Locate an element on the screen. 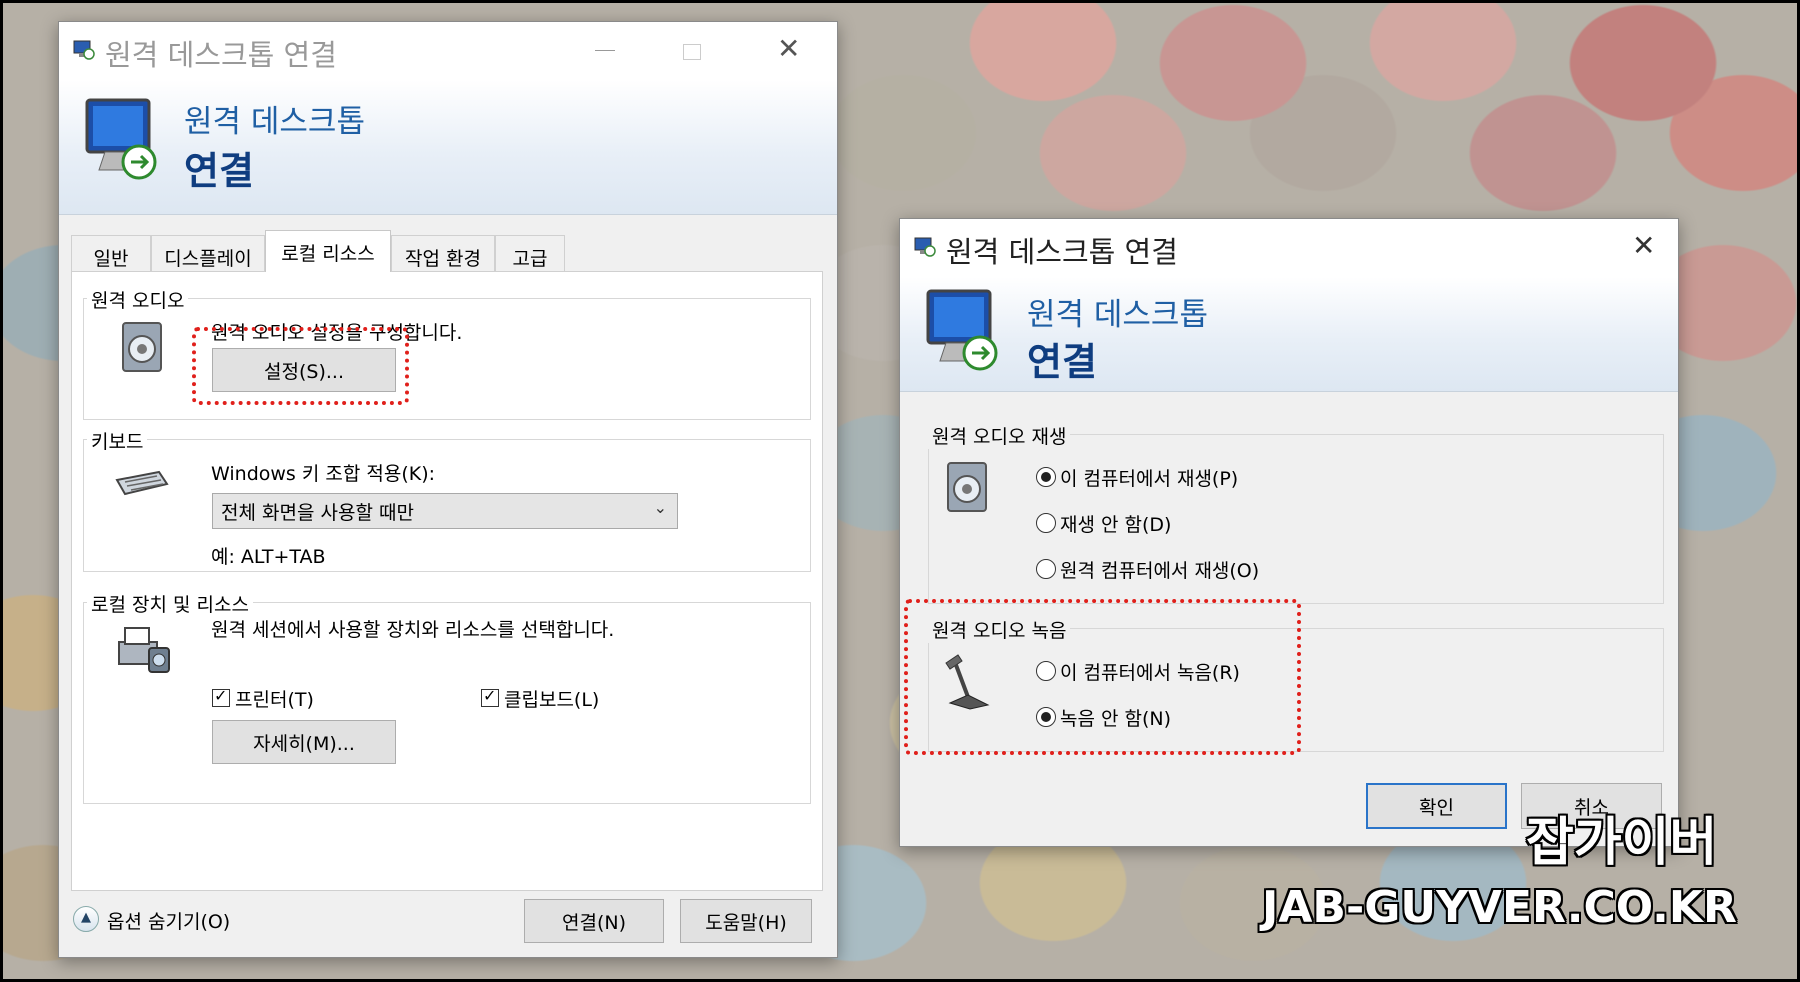 Image resolution: width=1800 pixels, height=982 pixels. play-on-this-computer-label: 이 컴퓨터에서 재생(P) is located at coordinates (1149, 479).